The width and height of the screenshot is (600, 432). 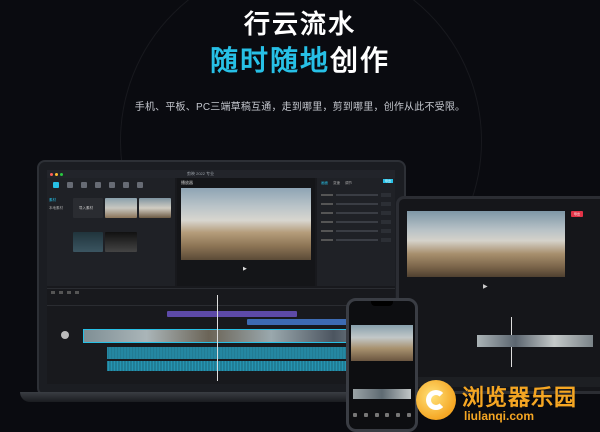 I want to click on redo-icon, so click(x=61, y=292).